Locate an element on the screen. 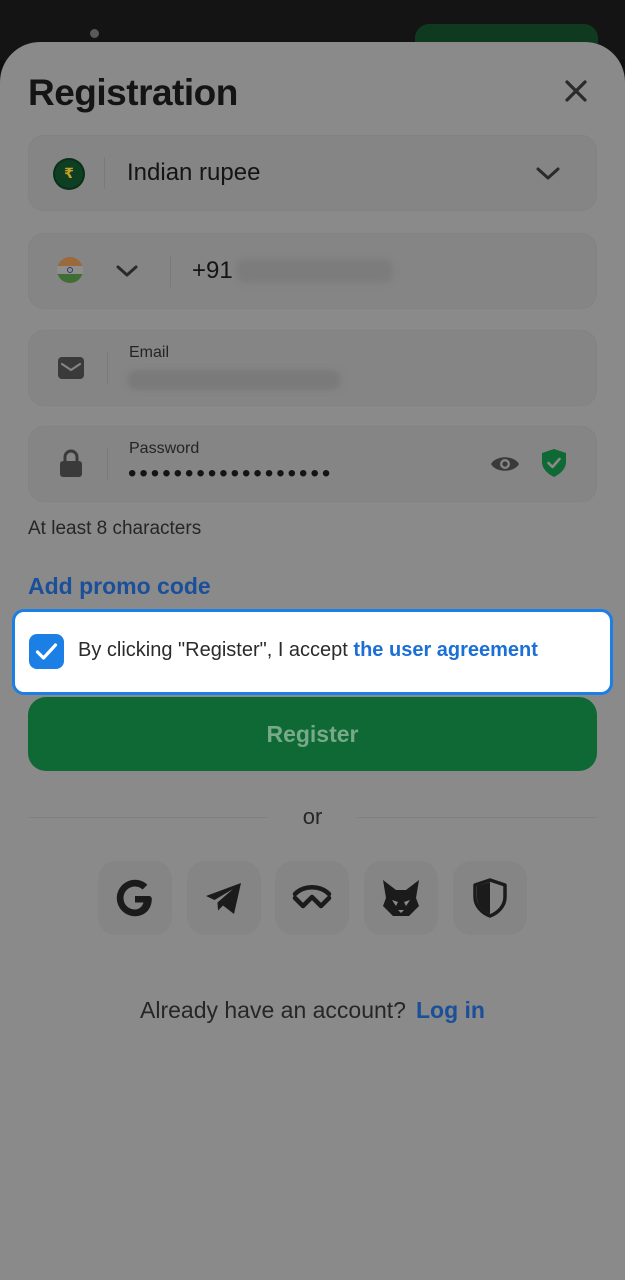 The width and height of the screenshot is (625, 1280). envelope-icon is located at coordinates (71, 368).